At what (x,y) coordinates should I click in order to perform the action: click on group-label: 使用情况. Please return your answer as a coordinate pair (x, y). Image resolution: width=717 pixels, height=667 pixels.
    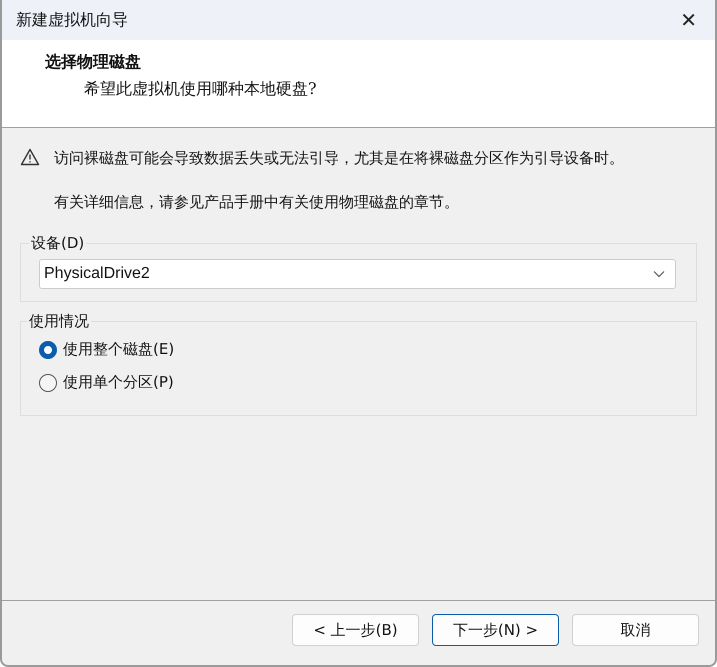
    Looking at the image, I should click on (59, 321).